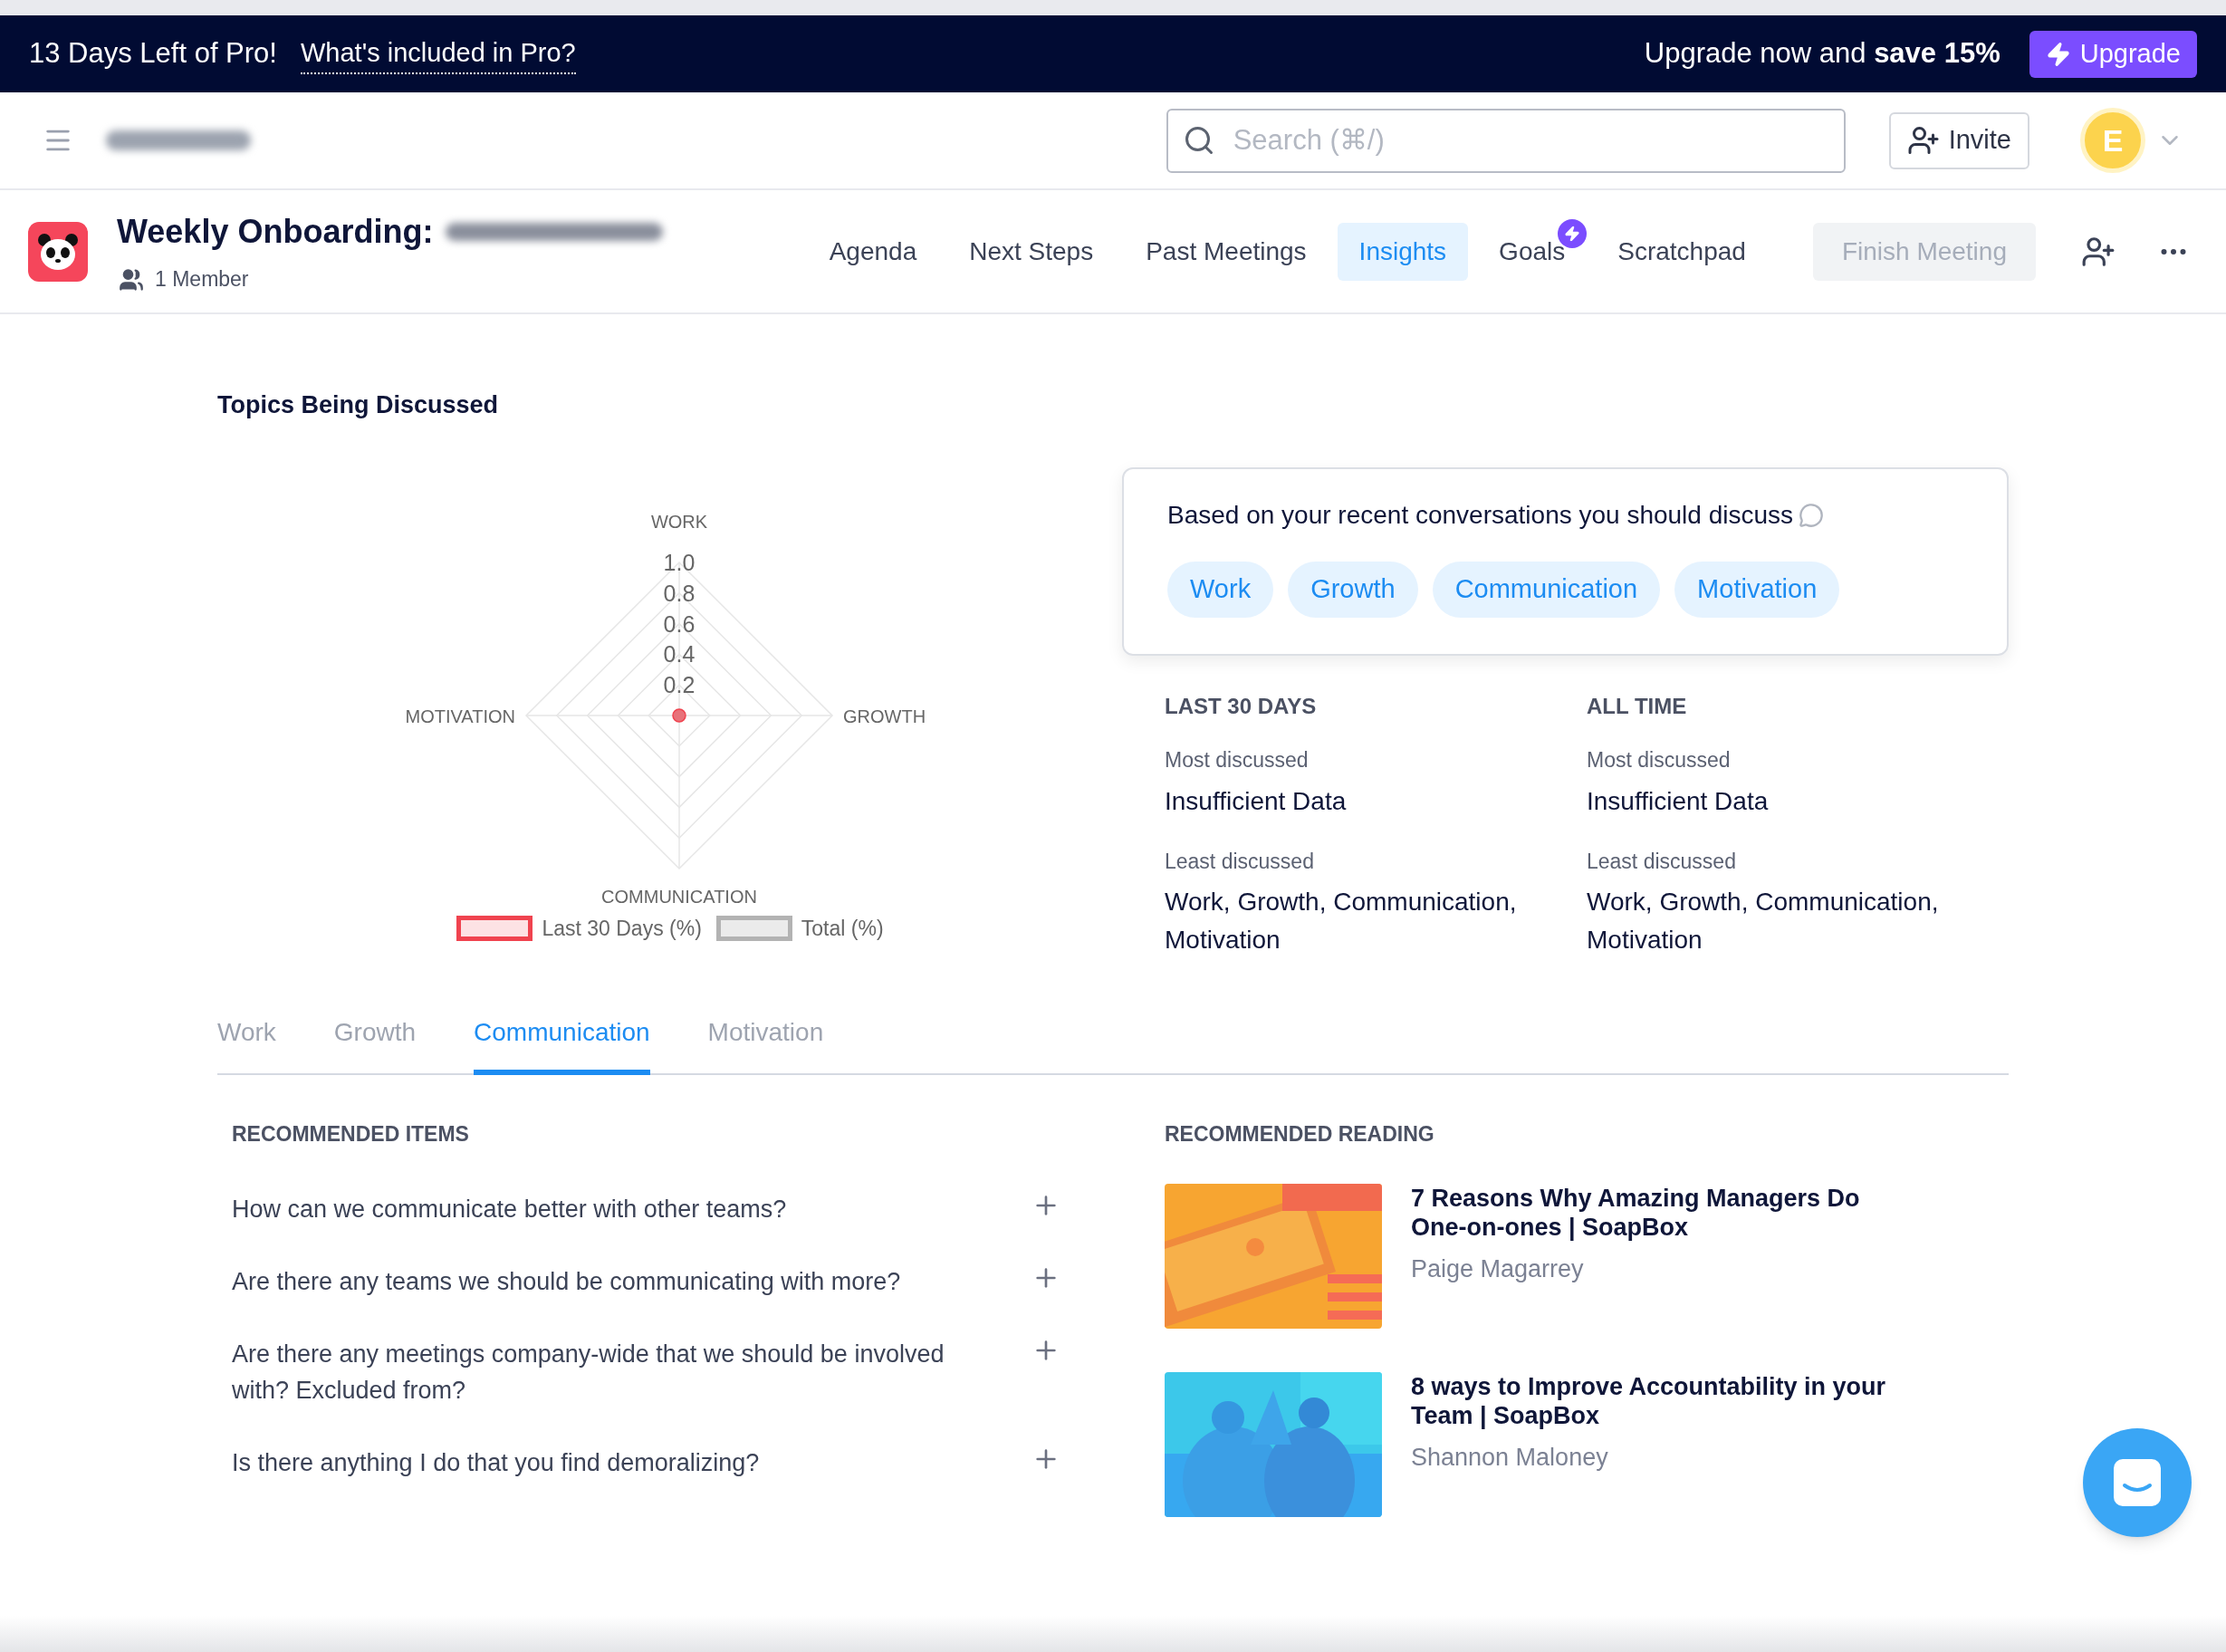 Image resolution: width=2226 pixels, height=1652 pixels. Describe the element at coordinates (679, 653) in the screenshot. I see `tick-label: 0.4` at that location.